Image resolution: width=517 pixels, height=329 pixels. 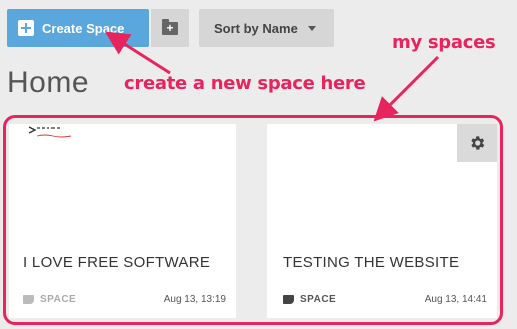 I want to click on spaces-arrow, so click(x=406, y=88).